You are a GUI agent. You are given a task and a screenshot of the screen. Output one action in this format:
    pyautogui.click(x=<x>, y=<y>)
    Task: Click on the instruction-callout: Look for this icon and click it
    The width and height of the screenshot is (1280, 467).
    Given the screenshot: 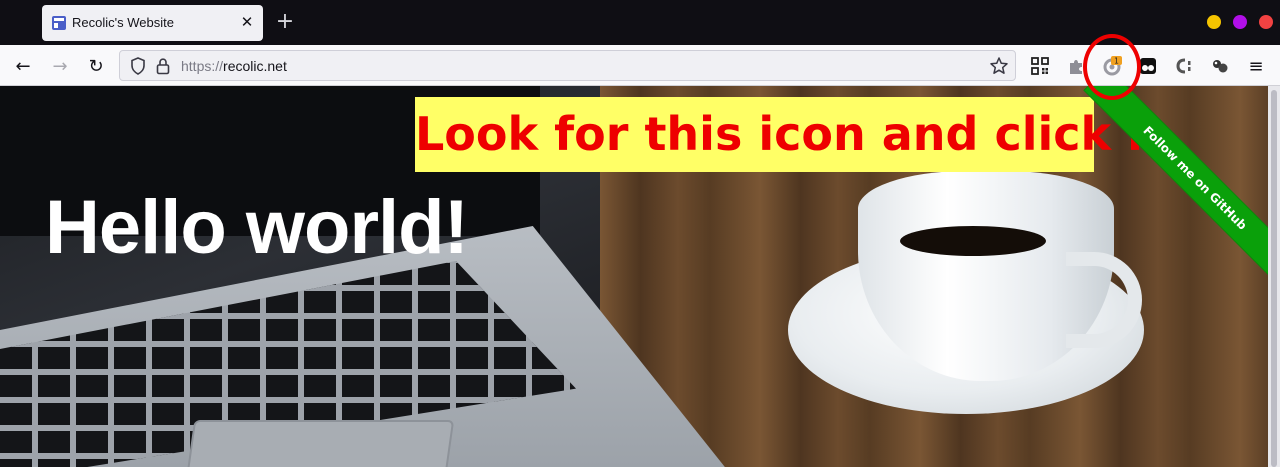 What is the action you would take?
    pyautogui.click(x=790, y=134)
    